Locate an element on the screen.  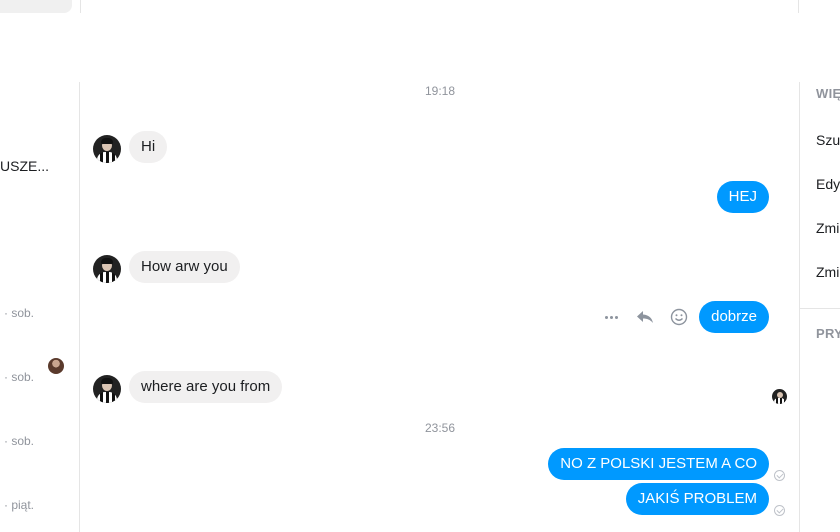
message-actions is located at coordinates (645, 317).